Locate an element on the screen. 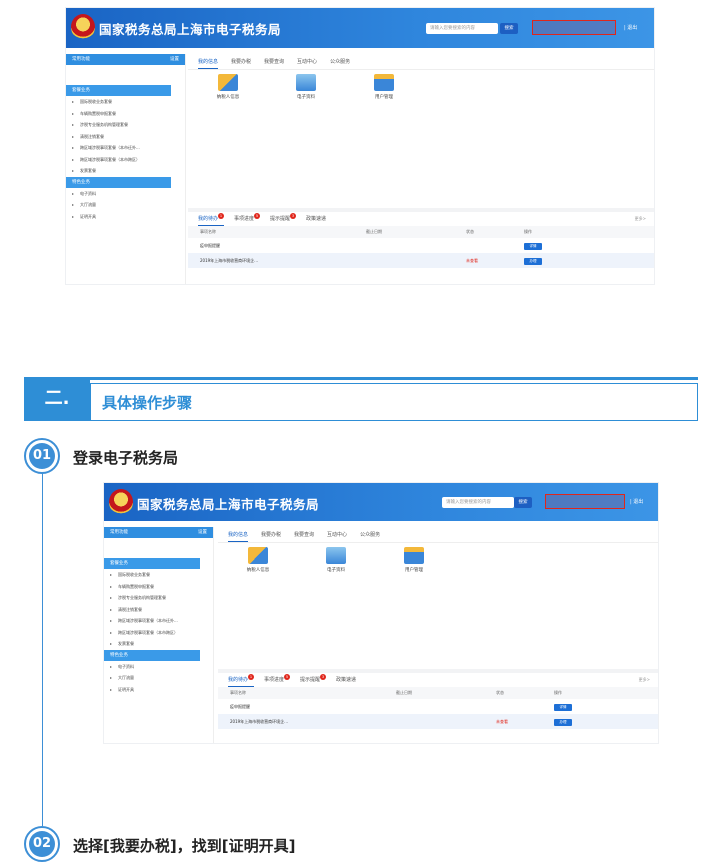  step-2-text: 选择[我要办税]，找到[证明开具] is located at coordinates (184, 846).